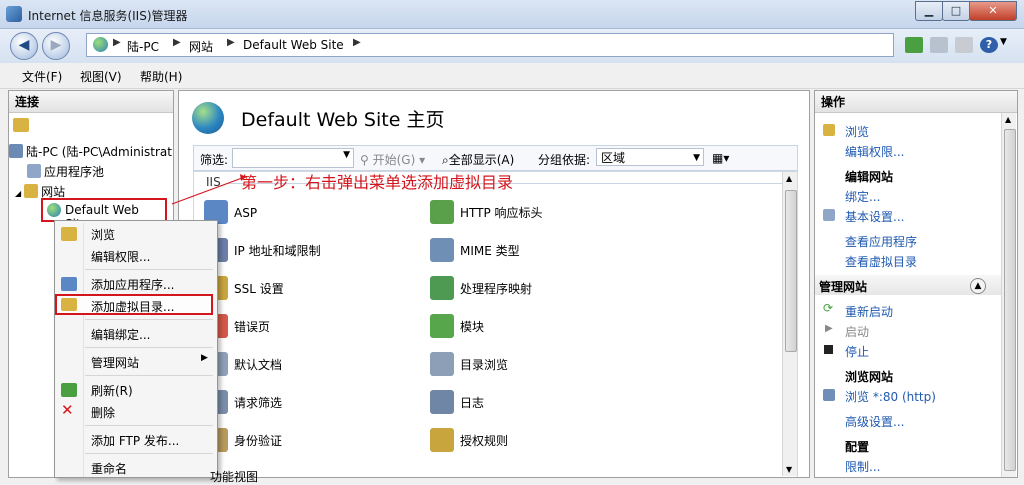  What do you see at coordinates (42, 76) in the screenshot?
I see `menu-file: 文件(F)` at bounding box center [42, 76].